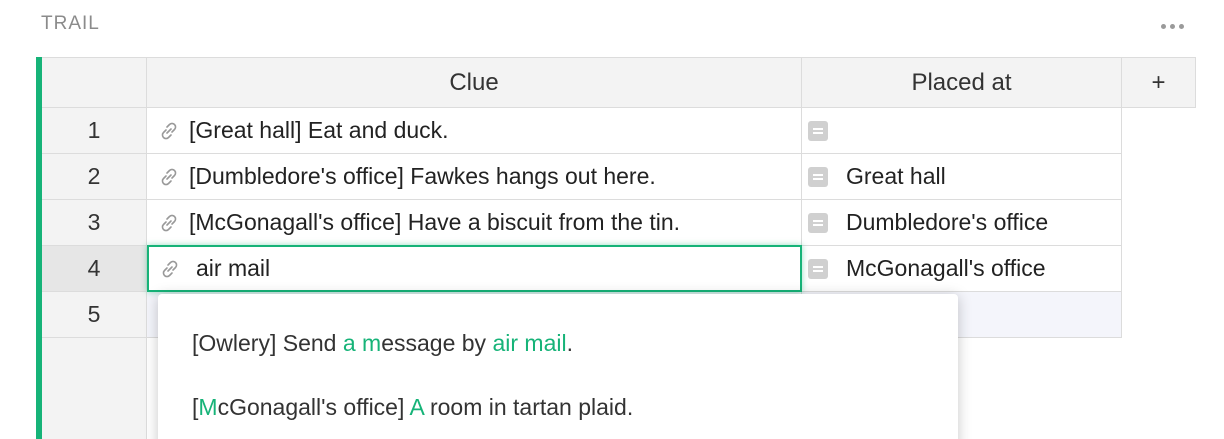 The image size is (1224, 439). I want to click on autocomplete-option: [Owlery] Send a message by air mail., so click(382, 343).